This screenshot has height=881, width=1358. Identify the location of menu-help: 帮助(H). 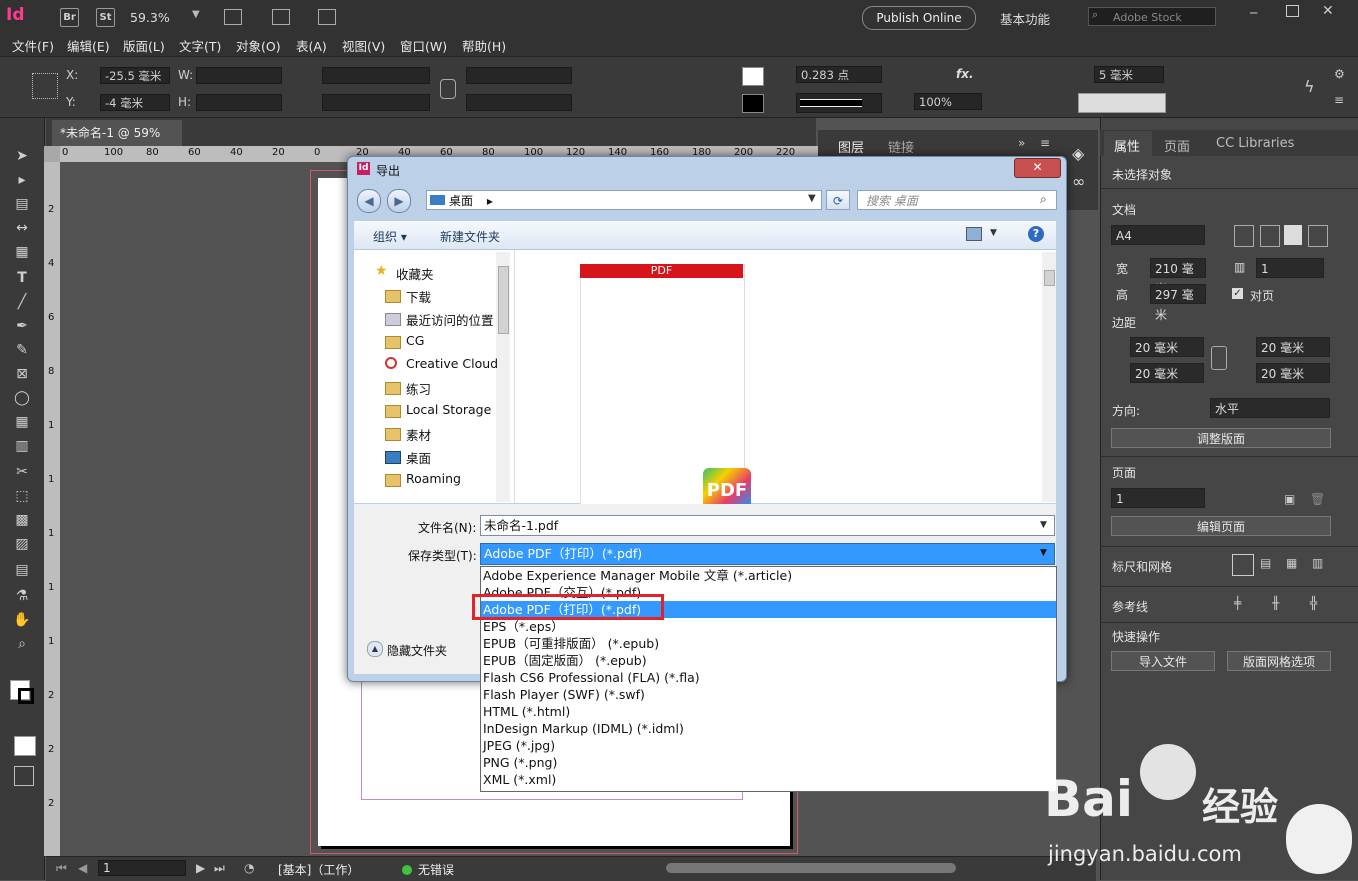
(484, 45).